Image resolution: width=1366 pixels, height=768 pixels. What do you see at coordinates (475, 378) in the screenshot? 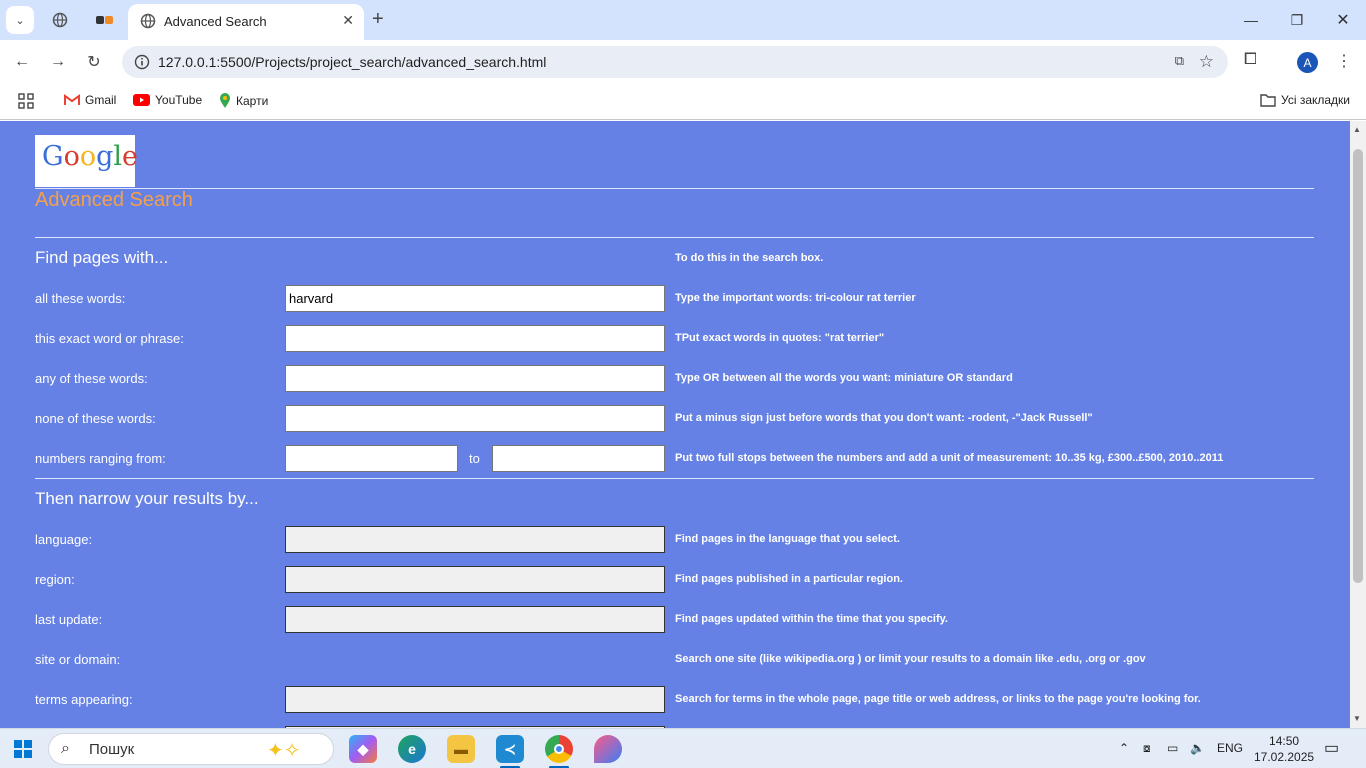
I see `any-words-input` at bounding box center [475, 378].